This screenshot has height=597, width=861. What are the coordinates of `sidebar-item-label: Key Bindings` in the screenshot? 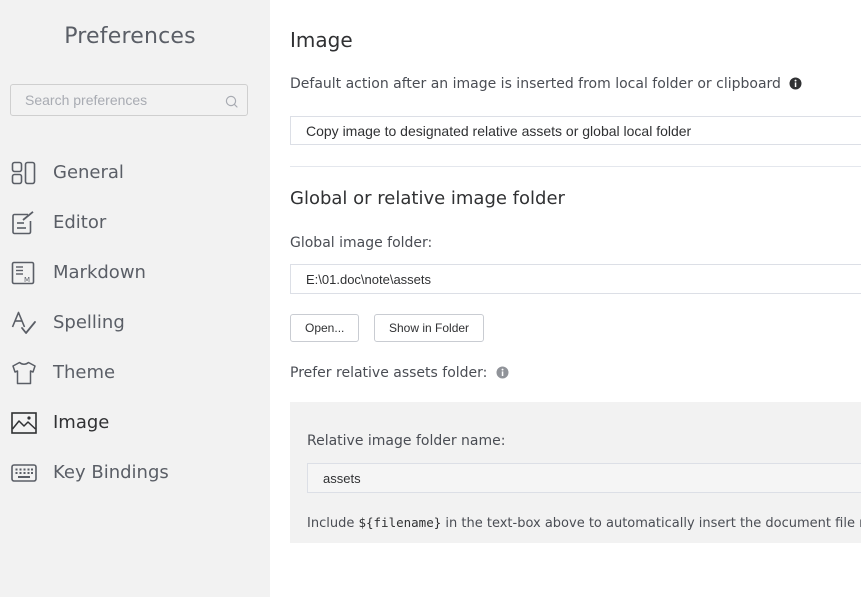 It's located at (111, 472).